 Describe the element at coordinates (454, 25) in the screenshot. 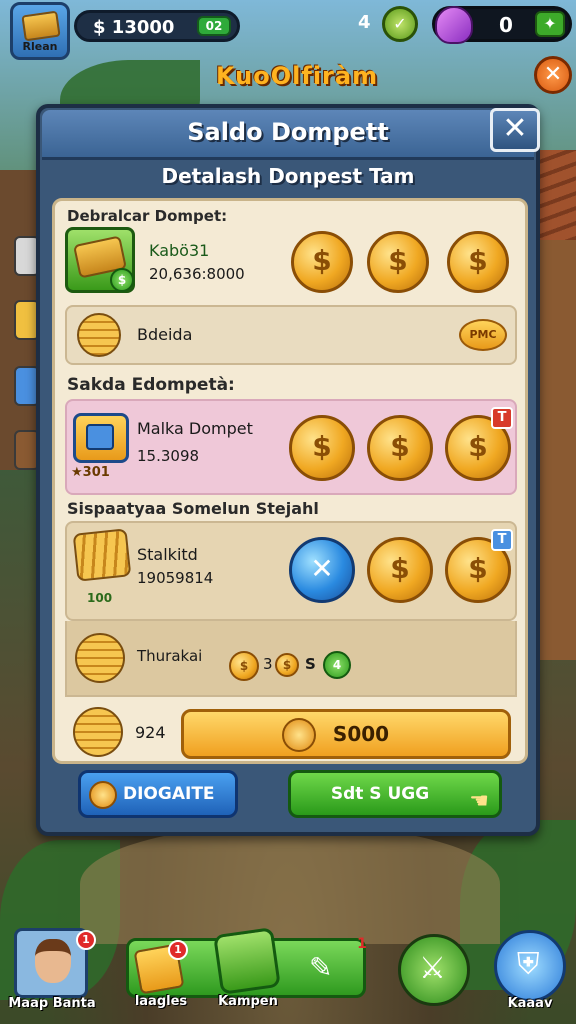

I see `gem-icon` at that location.